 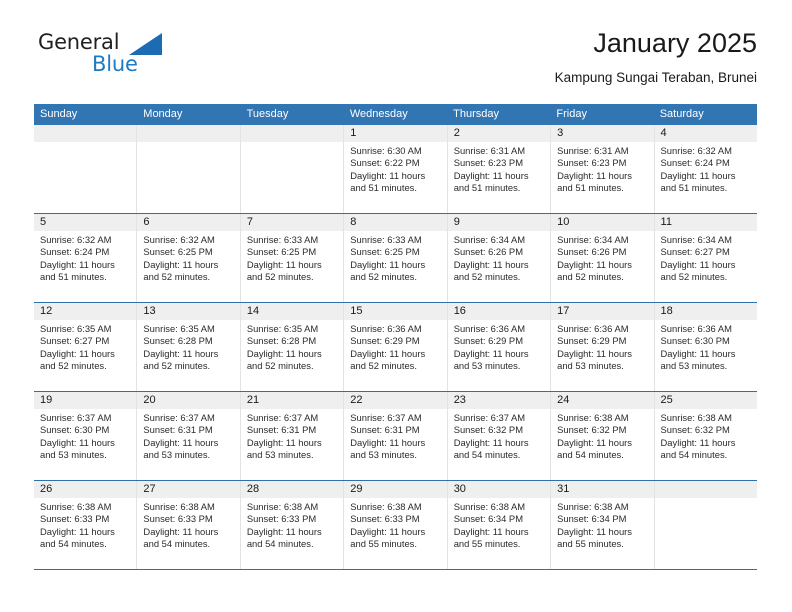 What do you see at coordinates (592, 430) in the screenshot?
I see `sunset-text: Sunset: 6:32 PM` at bounding box center [592, 430].